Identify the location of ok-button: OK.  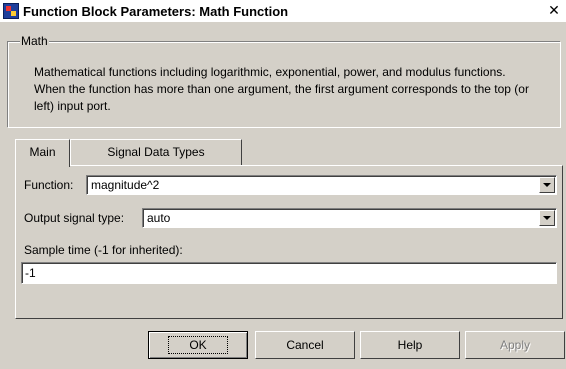
(198, 345).